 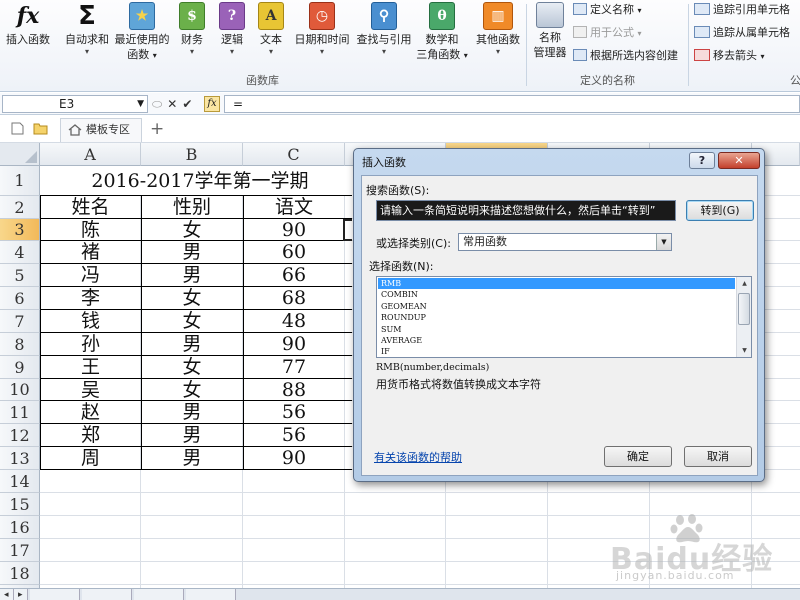 What do you see at coordinates (607, 10) in the screenshot?
I see `define-name-button: 定义名称 ▾` at bounding box center [607, 10].